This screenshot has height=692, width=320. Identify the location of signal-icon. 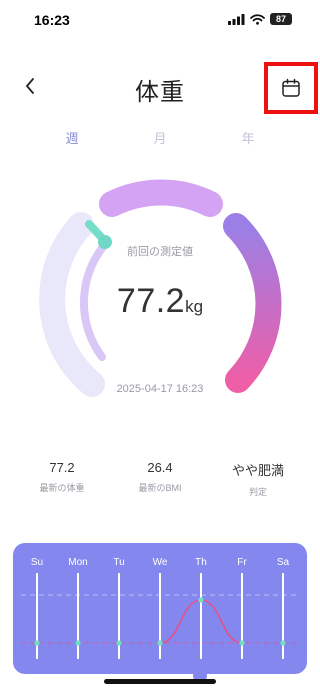
(236, 19).